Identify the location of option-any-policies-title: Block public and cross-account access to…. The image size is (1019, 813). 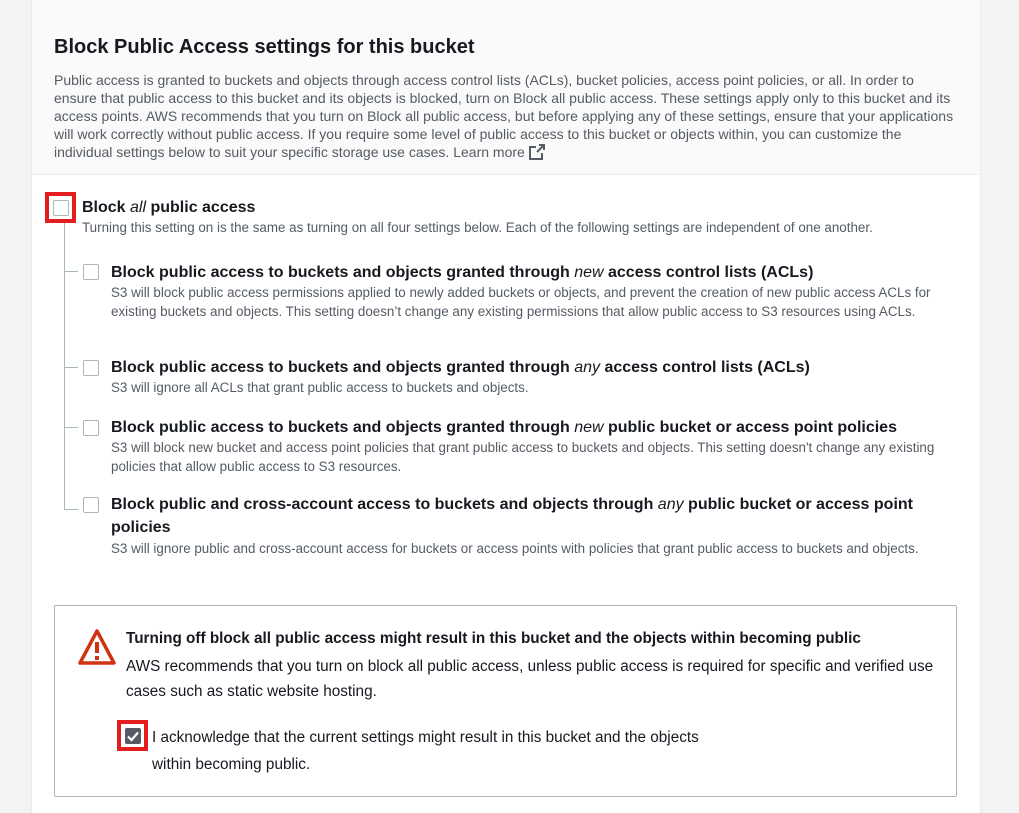
(531, 516).